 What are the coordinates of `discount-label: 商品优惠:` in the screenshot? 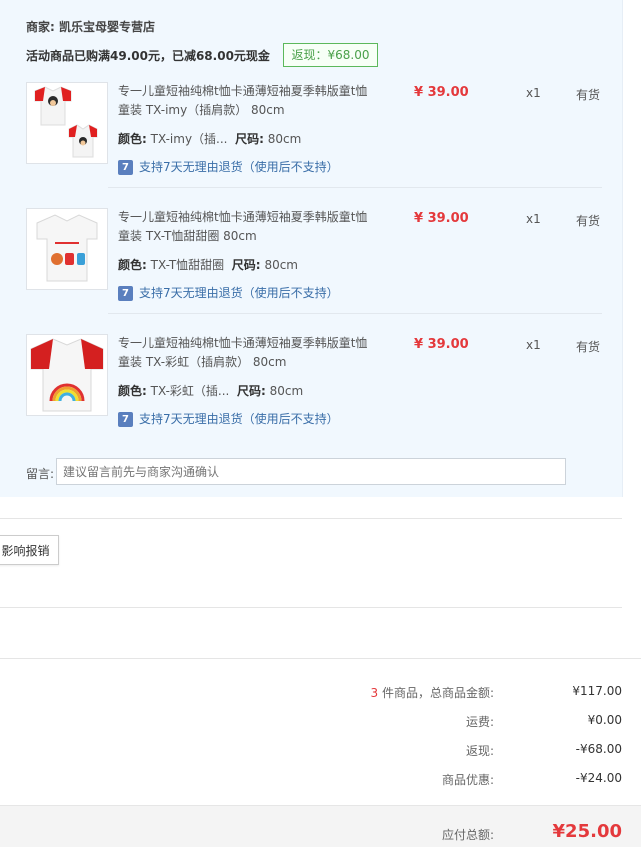 It's located at (467, 780).